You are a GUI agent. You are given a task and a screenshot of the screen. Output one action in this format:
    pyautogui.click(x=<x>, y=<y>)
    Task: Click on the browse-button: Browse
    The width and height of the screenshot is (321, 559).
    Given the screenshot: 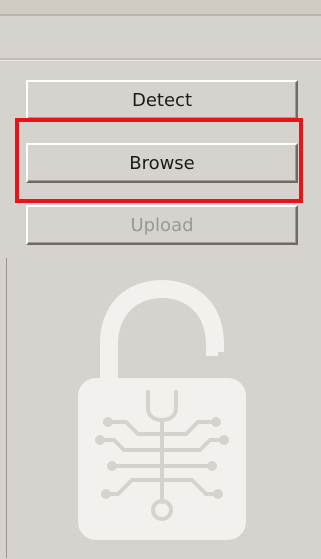 What is the action you would take?
    pyautogui.click(x=162, y=163)
    